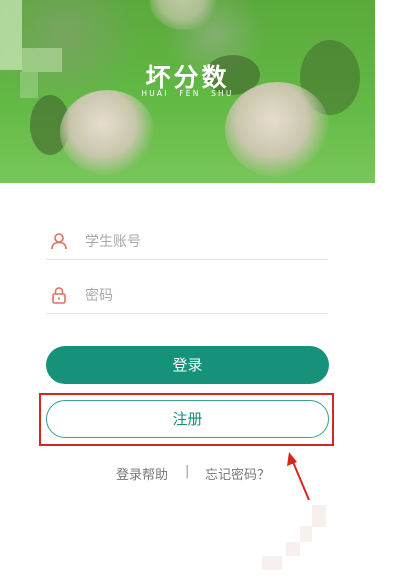 Image resolution: width=395 pixels, height=577 pixels. Describe the element at coordinates (187, 365) in the screenshot. I see `login-button: 登录` at that location.